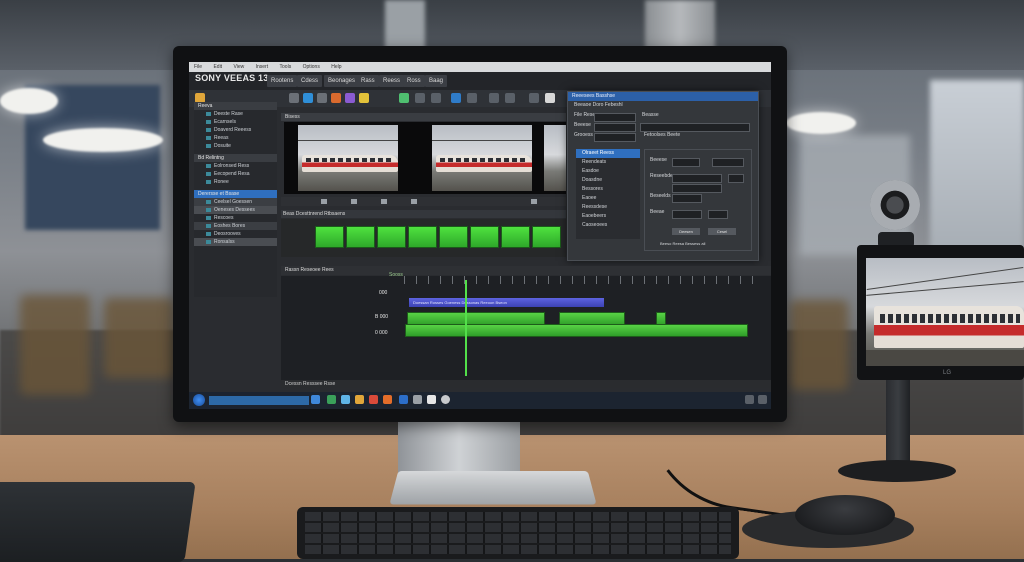 The width and height of the screenshot is (1024, 562). I want to click on field-label: Beasse, so click(650, 115).